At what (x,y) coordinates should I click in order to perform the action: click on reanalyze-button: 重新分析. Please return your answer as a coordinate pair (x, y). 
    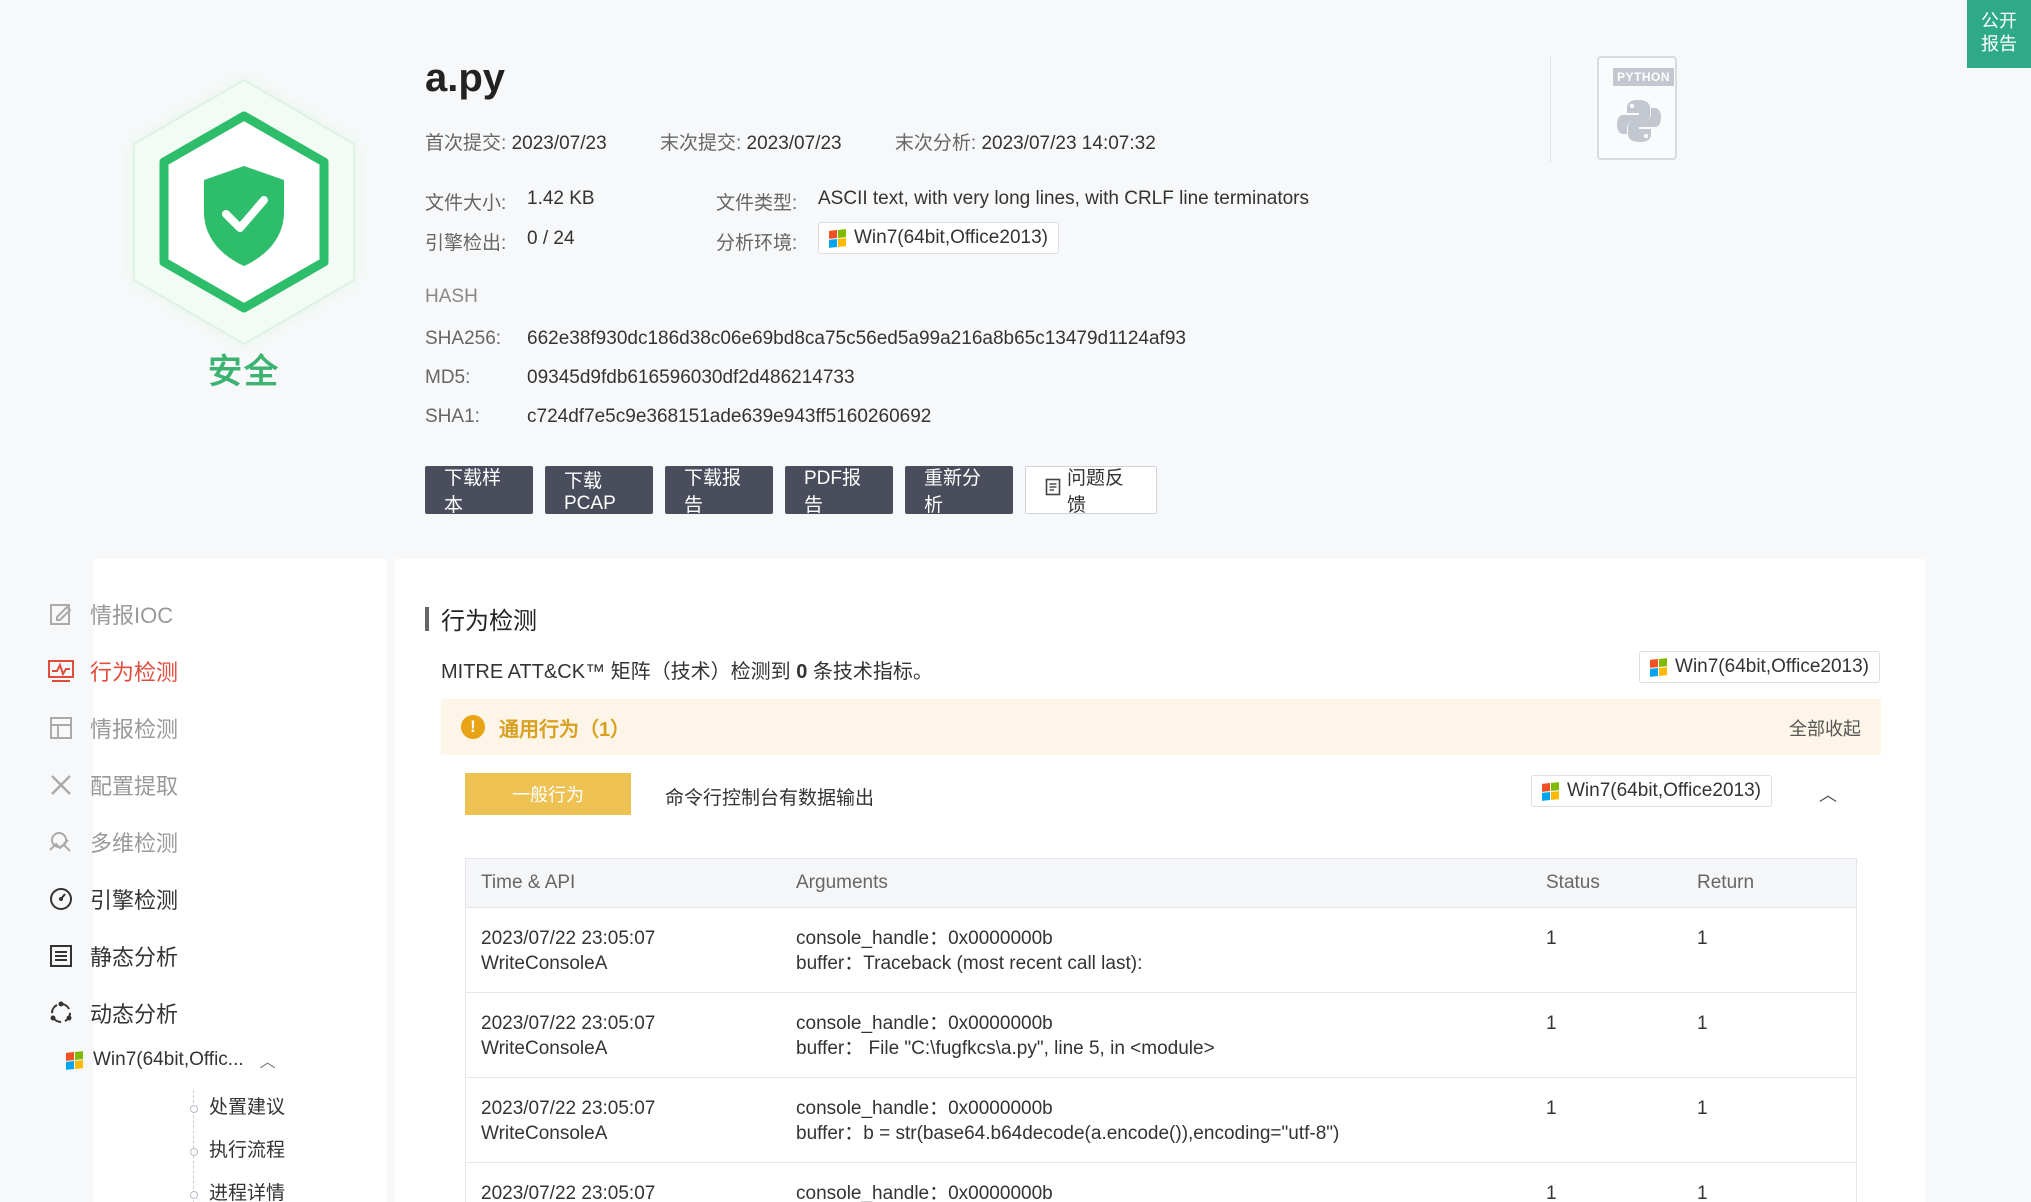
    Looking at the image, I should click on (959, 491).